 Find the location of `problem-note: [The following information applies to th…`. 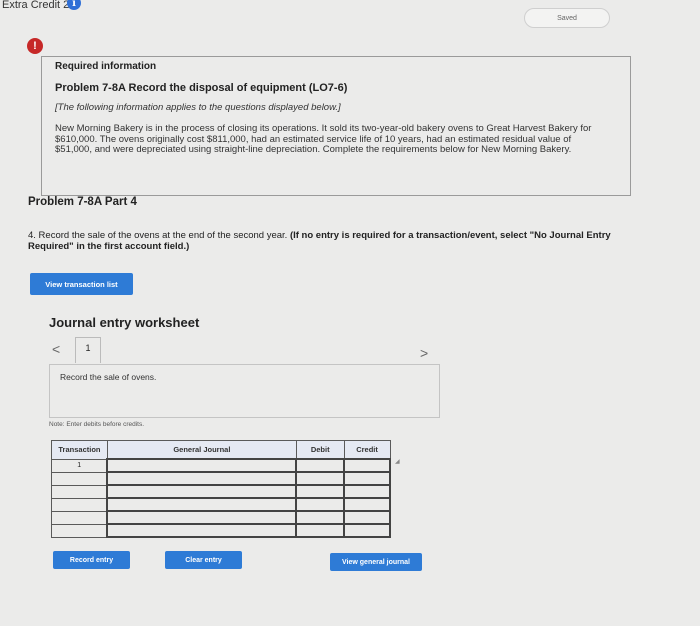

problem-note: [The following information applies to th… is located at coordinates (198, 107).